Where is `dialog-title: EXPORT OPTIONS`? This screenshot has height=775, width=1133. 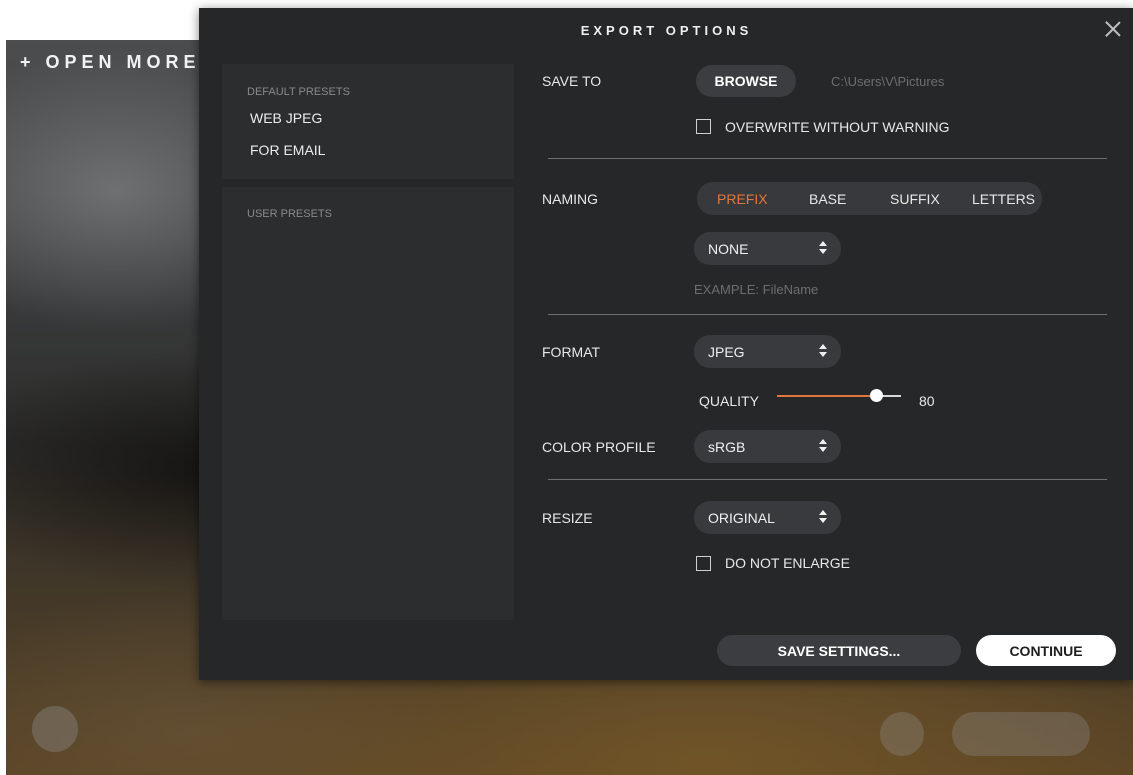 dialog-title: EXPORT OPTIONS is located at coordinates (666, 30).